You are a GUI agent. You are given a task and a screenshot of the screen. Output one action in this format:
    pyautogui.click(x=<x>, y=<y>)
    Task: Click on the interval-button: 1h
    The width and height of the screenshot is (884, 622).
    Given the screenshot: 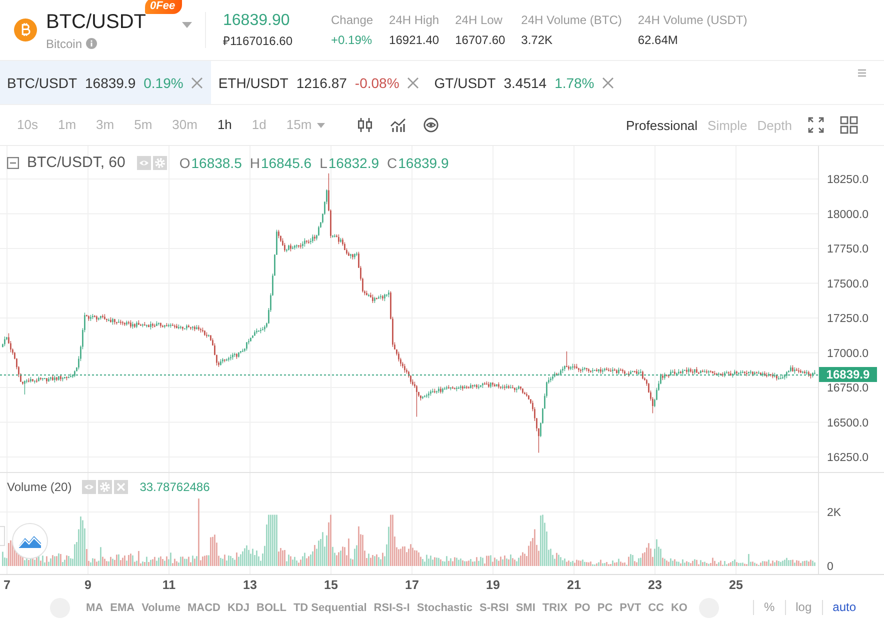 What is the action you would take?
    pyautogui.click(x=224, y=125)
    